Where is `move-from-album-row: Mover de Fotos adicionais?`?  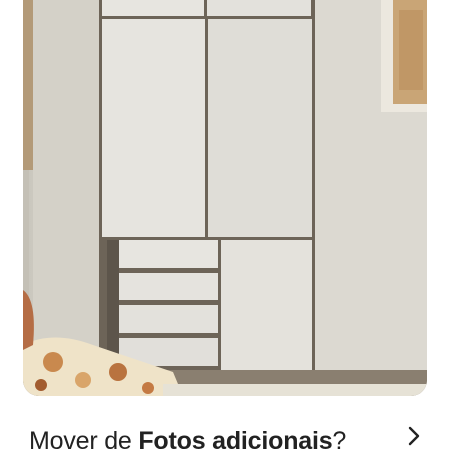
move-from-album-row: Mover de Fotos adicionais? is located at coordinates (225, 429).